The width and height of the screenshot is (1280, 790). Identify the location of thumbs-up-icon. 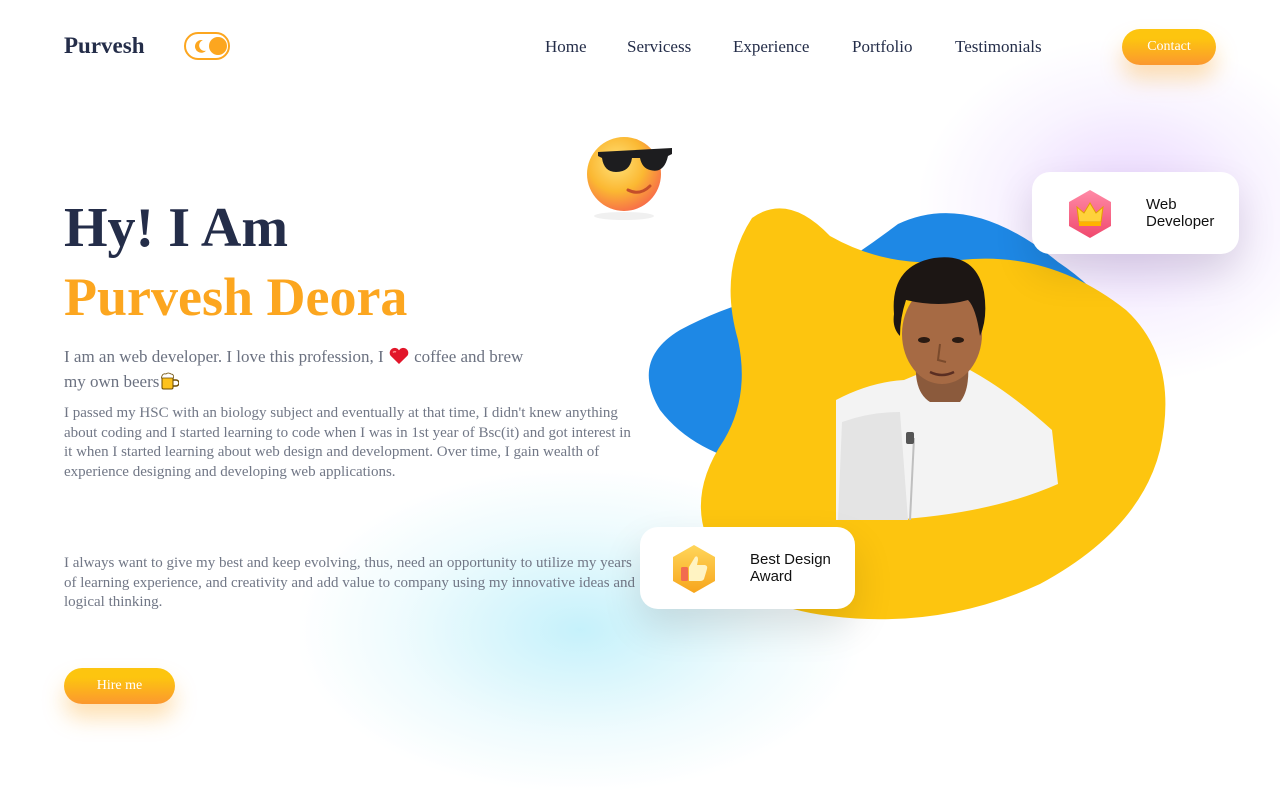
(694, 569).